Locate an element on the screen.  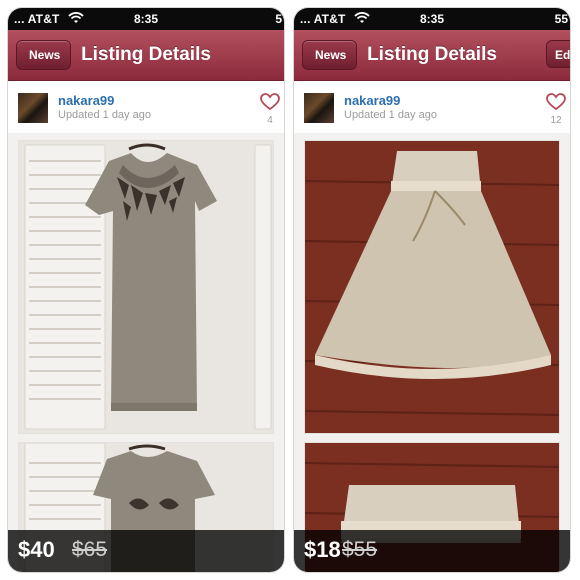
price-current: $18 is located at coordinates (322, 549).